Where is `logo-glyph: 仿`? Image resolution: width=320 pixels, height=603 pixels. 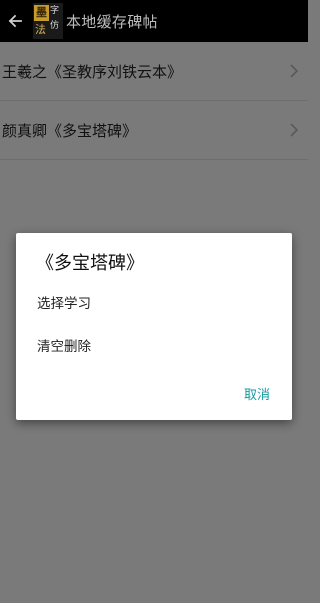 logo-glyph: 仿 is located at coordinates (55, 26).